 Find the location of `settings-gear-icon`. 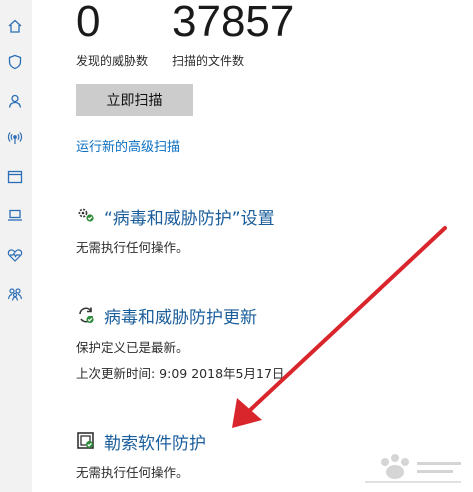

settings-gear-icon is located at coordinates (86, 215).